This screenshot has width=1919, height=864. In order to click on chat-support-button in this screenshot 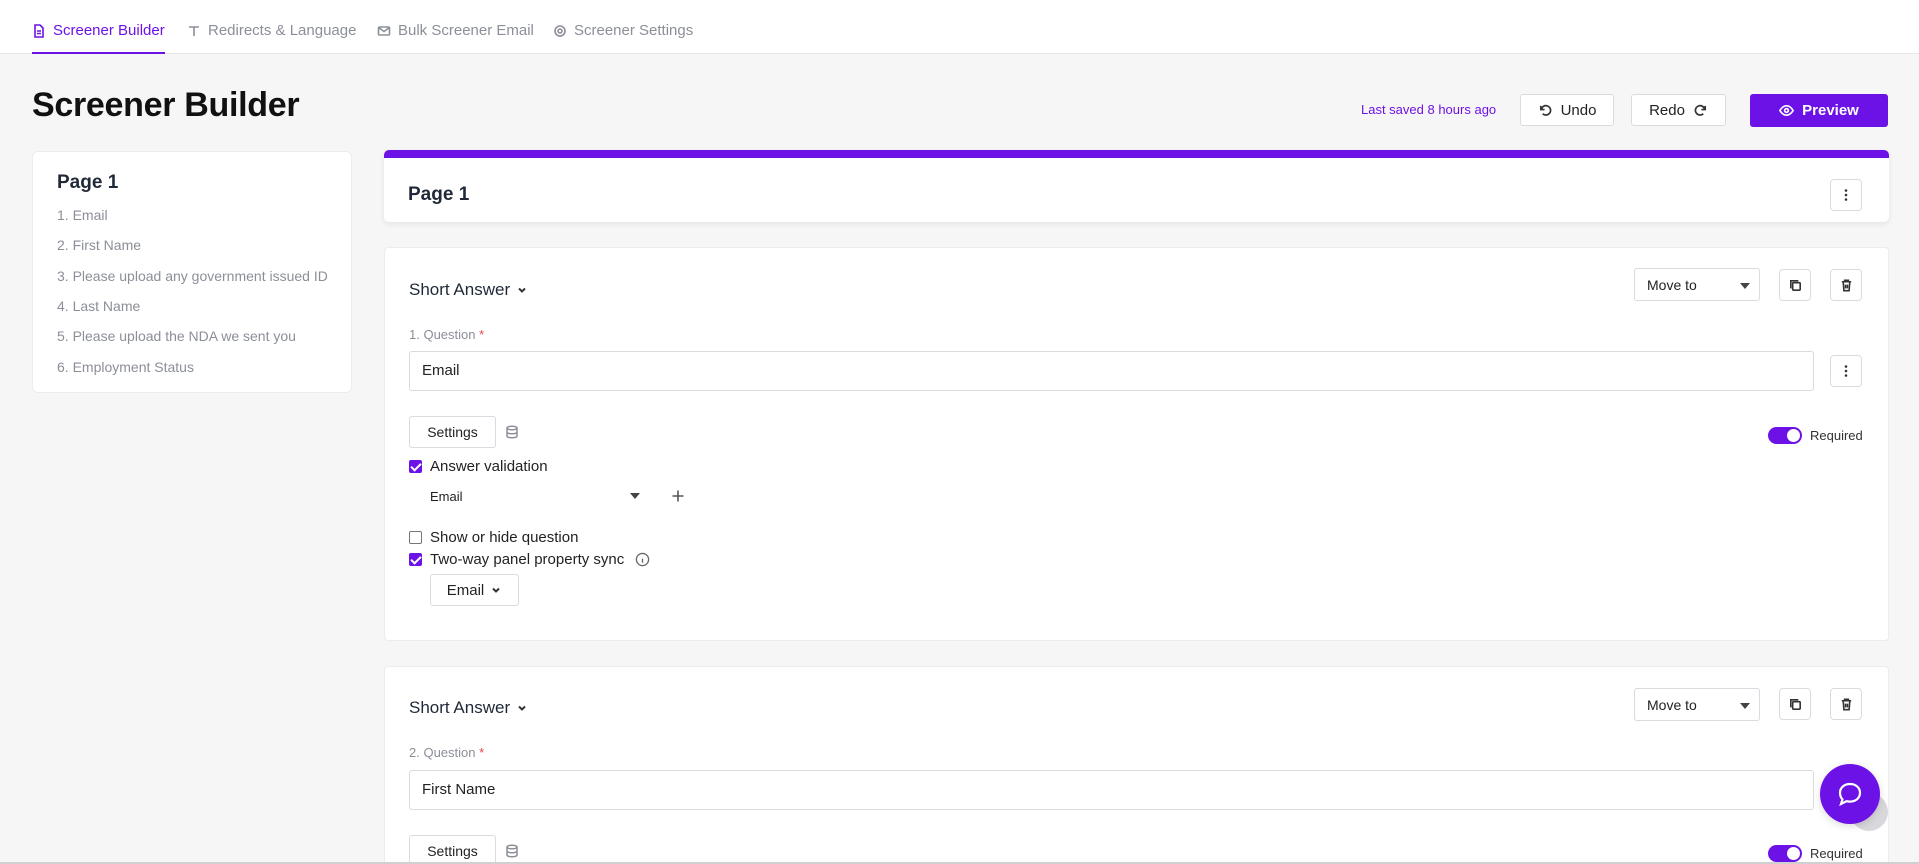, I will do `click(1850, 794)`.